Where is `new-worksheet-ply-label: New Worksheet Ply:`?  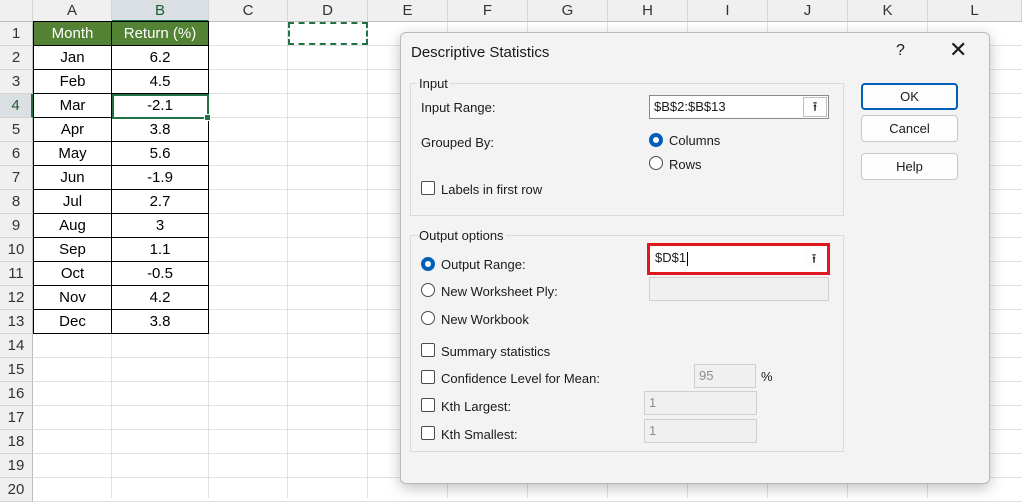
new-worksheet-ply-label: New Worksheet Ply: is located at coordinates (499, 291).